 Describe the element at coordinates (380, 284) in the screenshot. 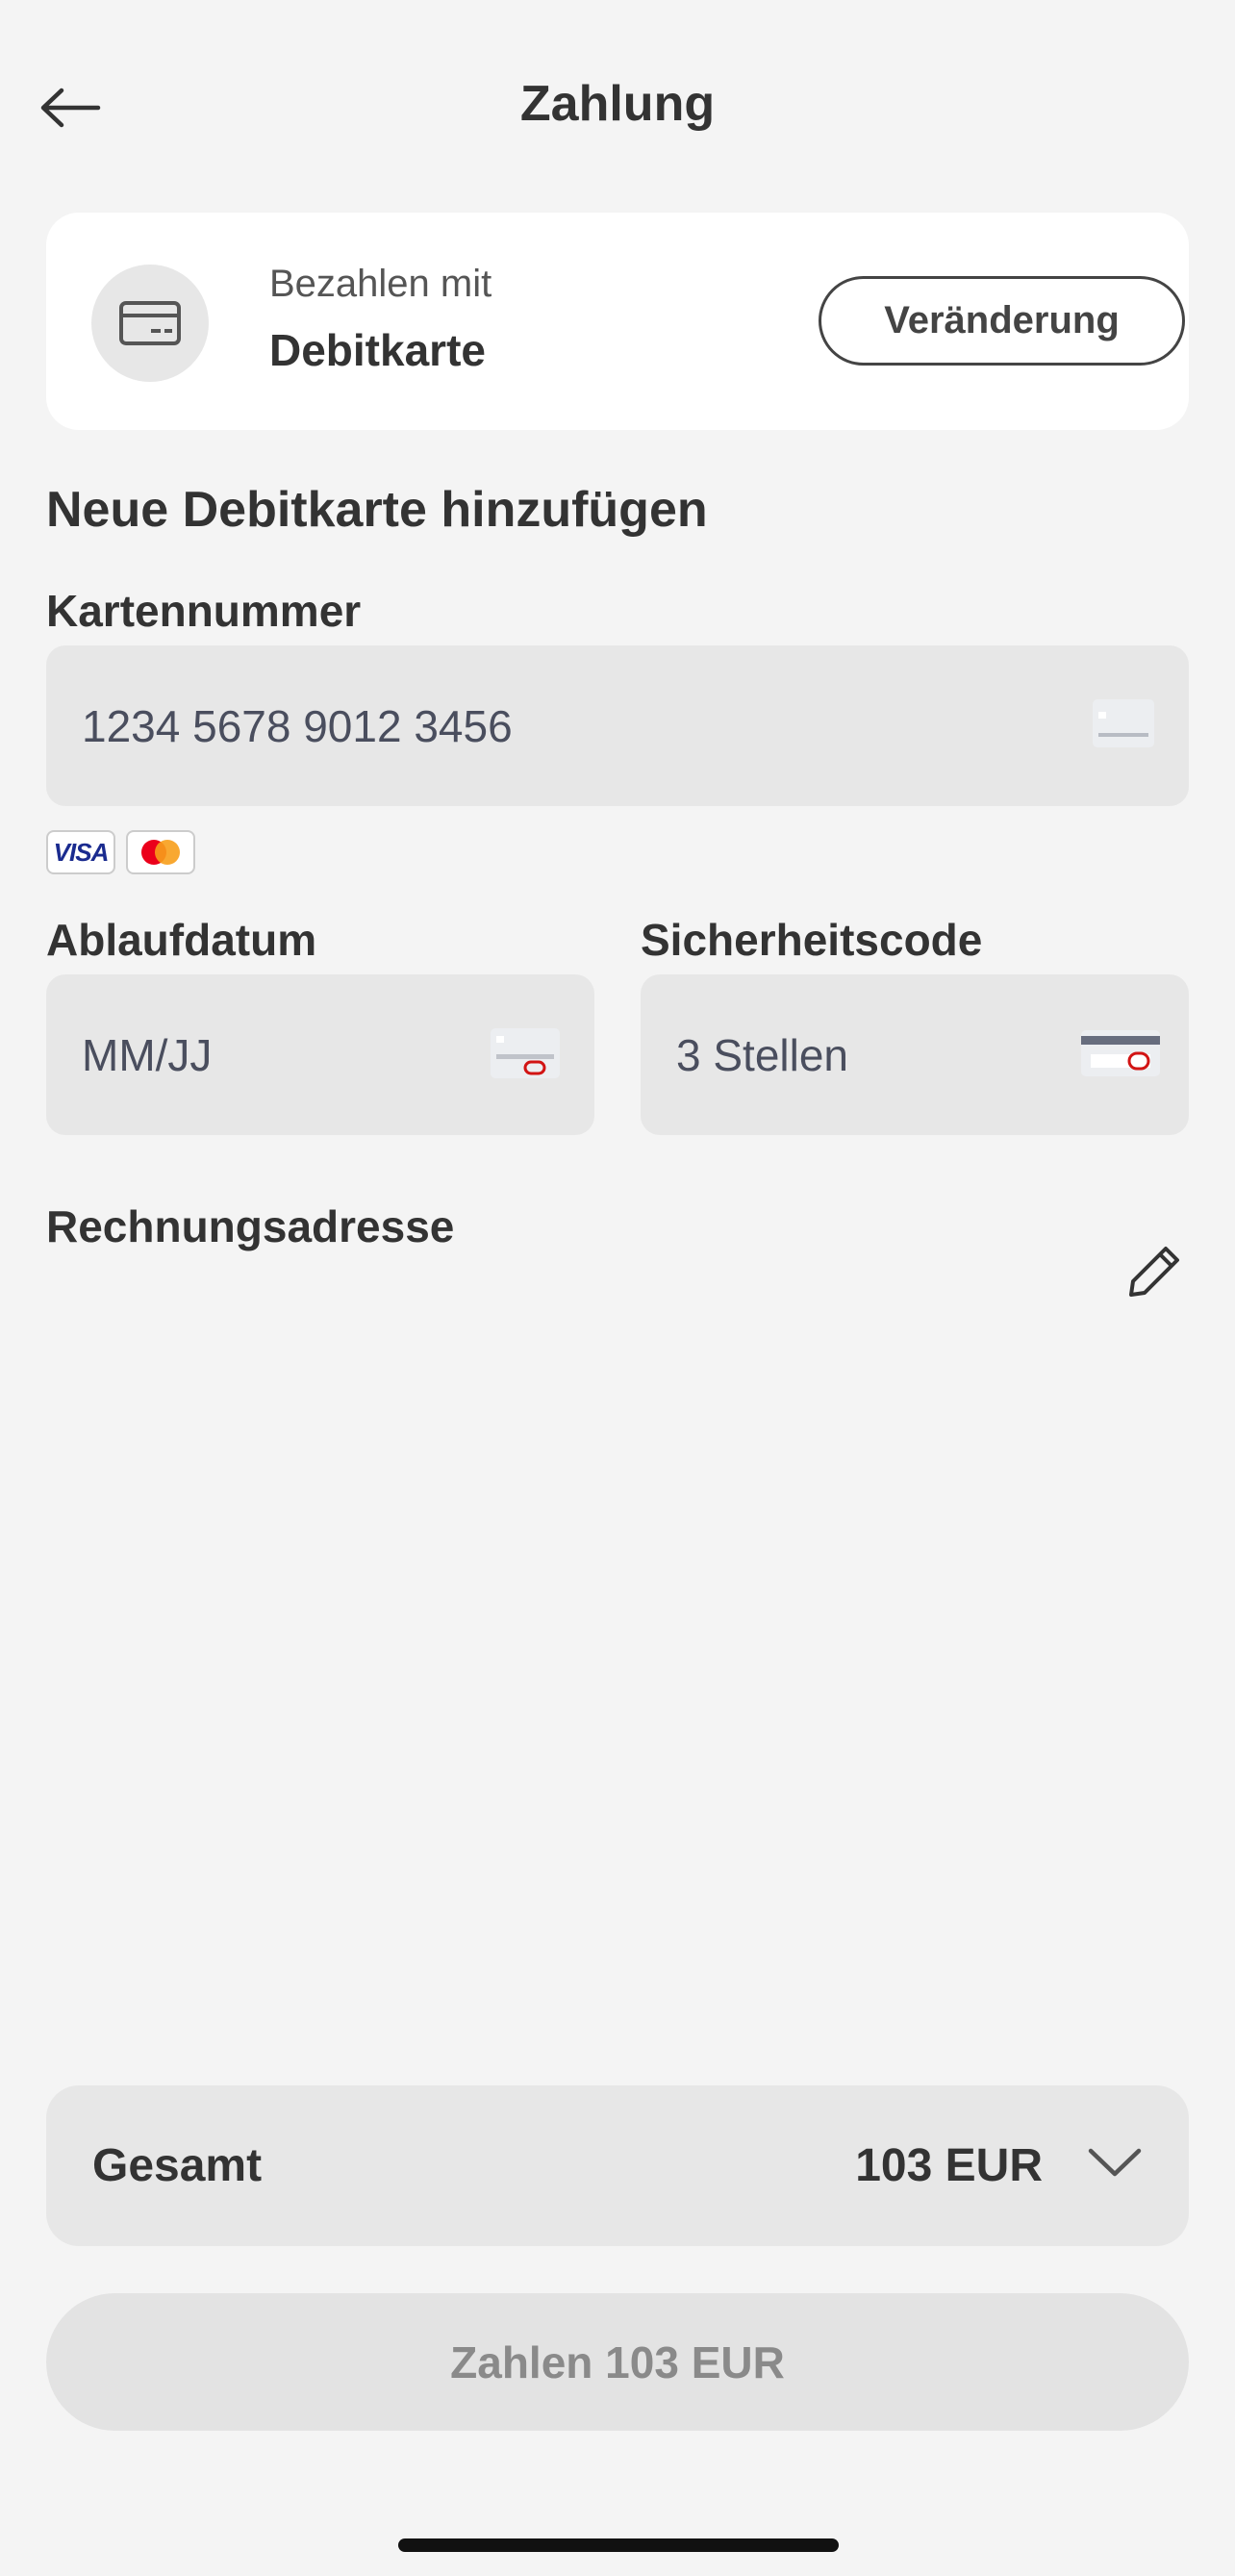

I see `payment-method-prefix: Bezahlen mit` at that location.